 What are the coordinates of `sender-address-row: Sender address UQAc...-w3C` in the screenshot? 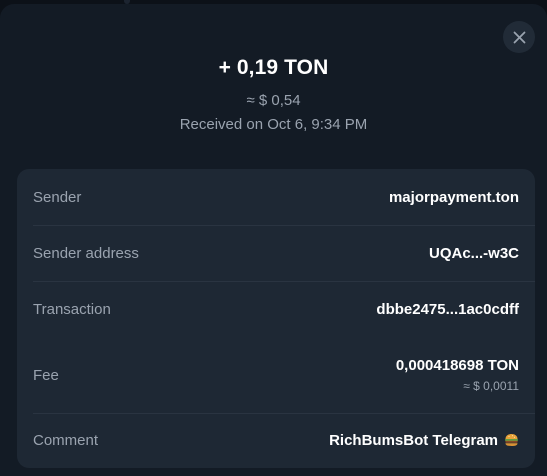 It's located at (276, 253).